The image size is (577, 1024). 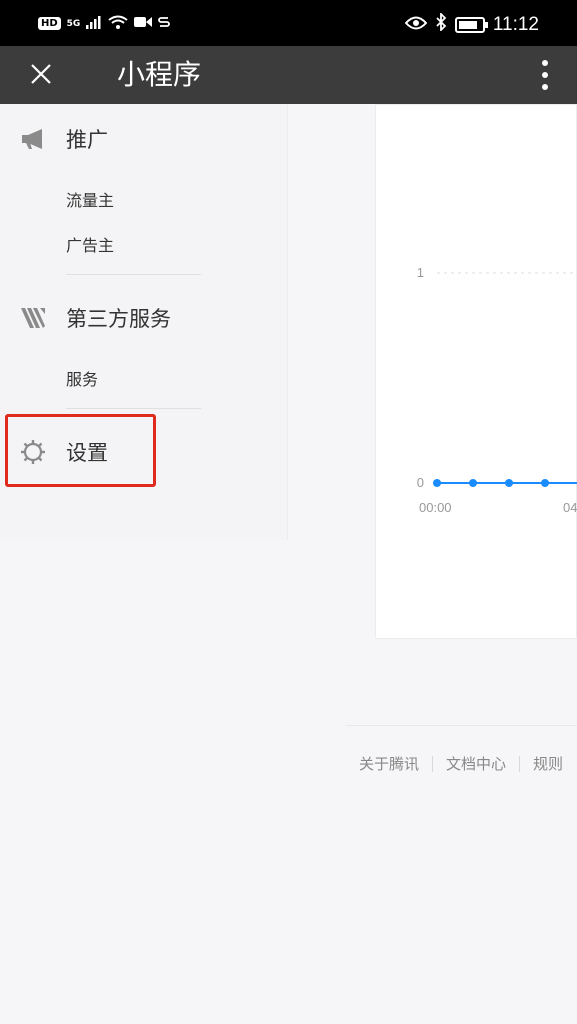 I want to click on sidebar-item-promotion: 推广, so click(x=64, y=139).